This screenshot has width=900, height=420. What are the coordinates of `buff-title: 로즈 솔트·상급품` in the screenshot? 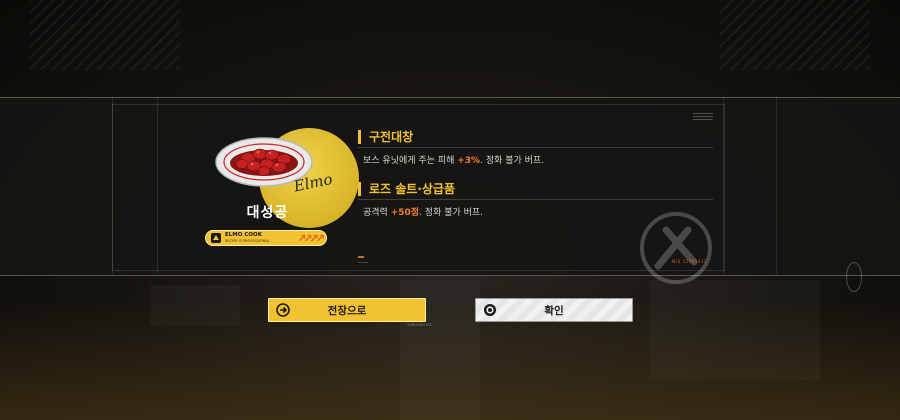 It's located at (412, 189).